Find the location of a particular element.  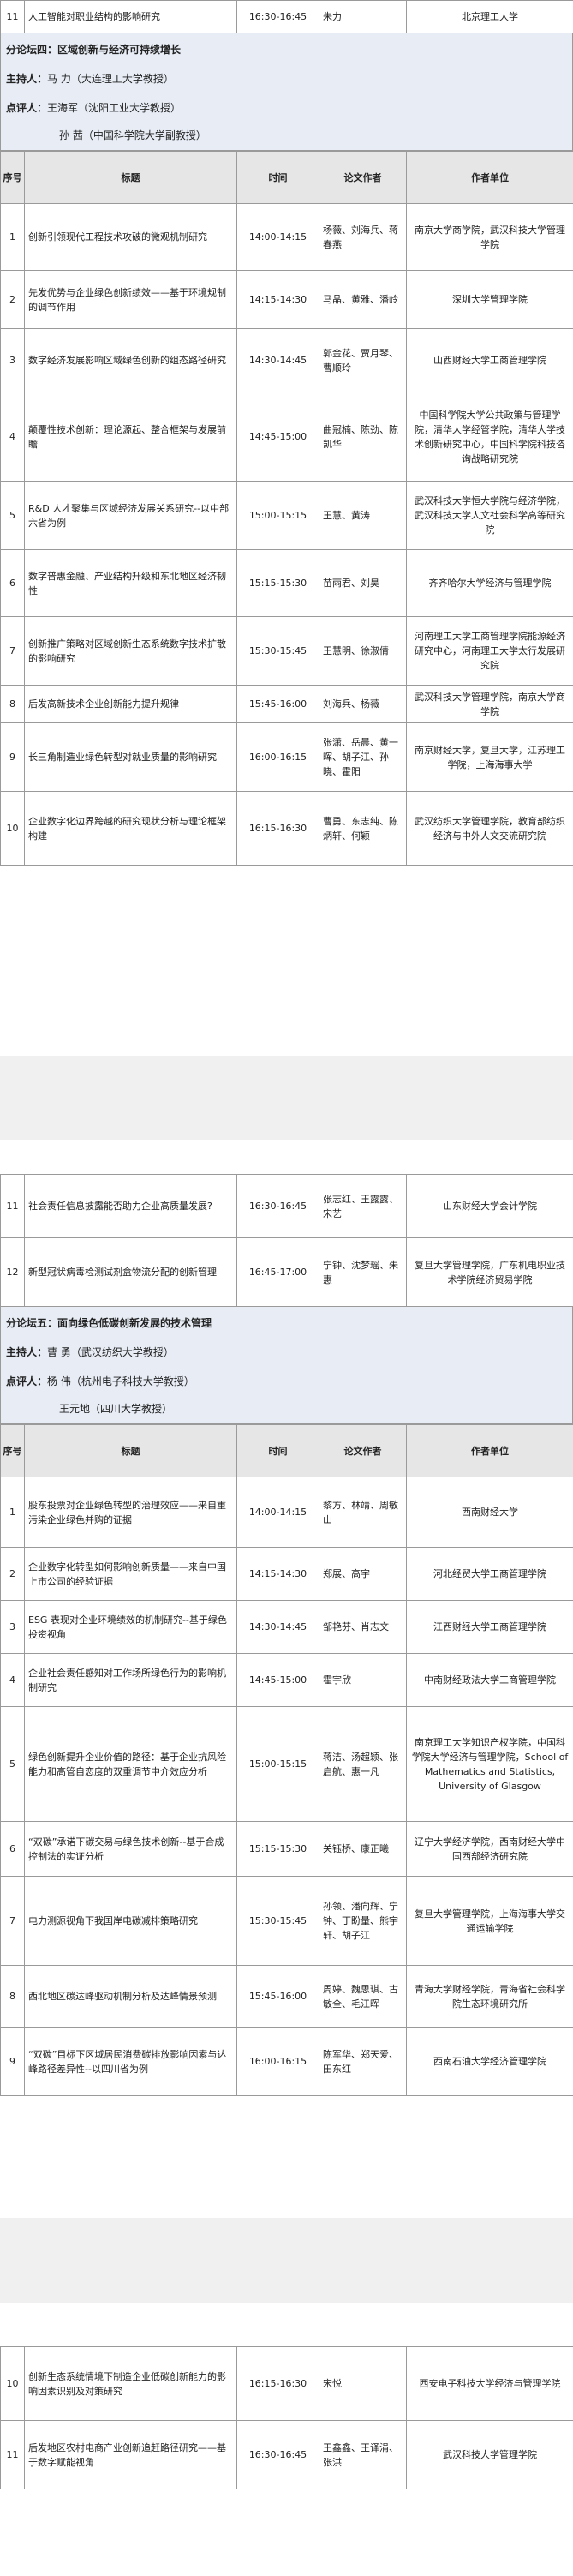

paper-authors: 邹艳芬、肖志文 is located at coordinates (363, 1627).